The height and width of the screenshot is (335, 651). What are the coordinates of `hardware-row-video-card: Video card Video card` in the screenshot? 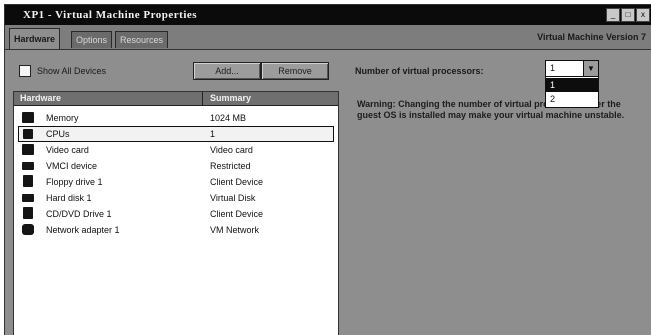 It's located at (176, 150).